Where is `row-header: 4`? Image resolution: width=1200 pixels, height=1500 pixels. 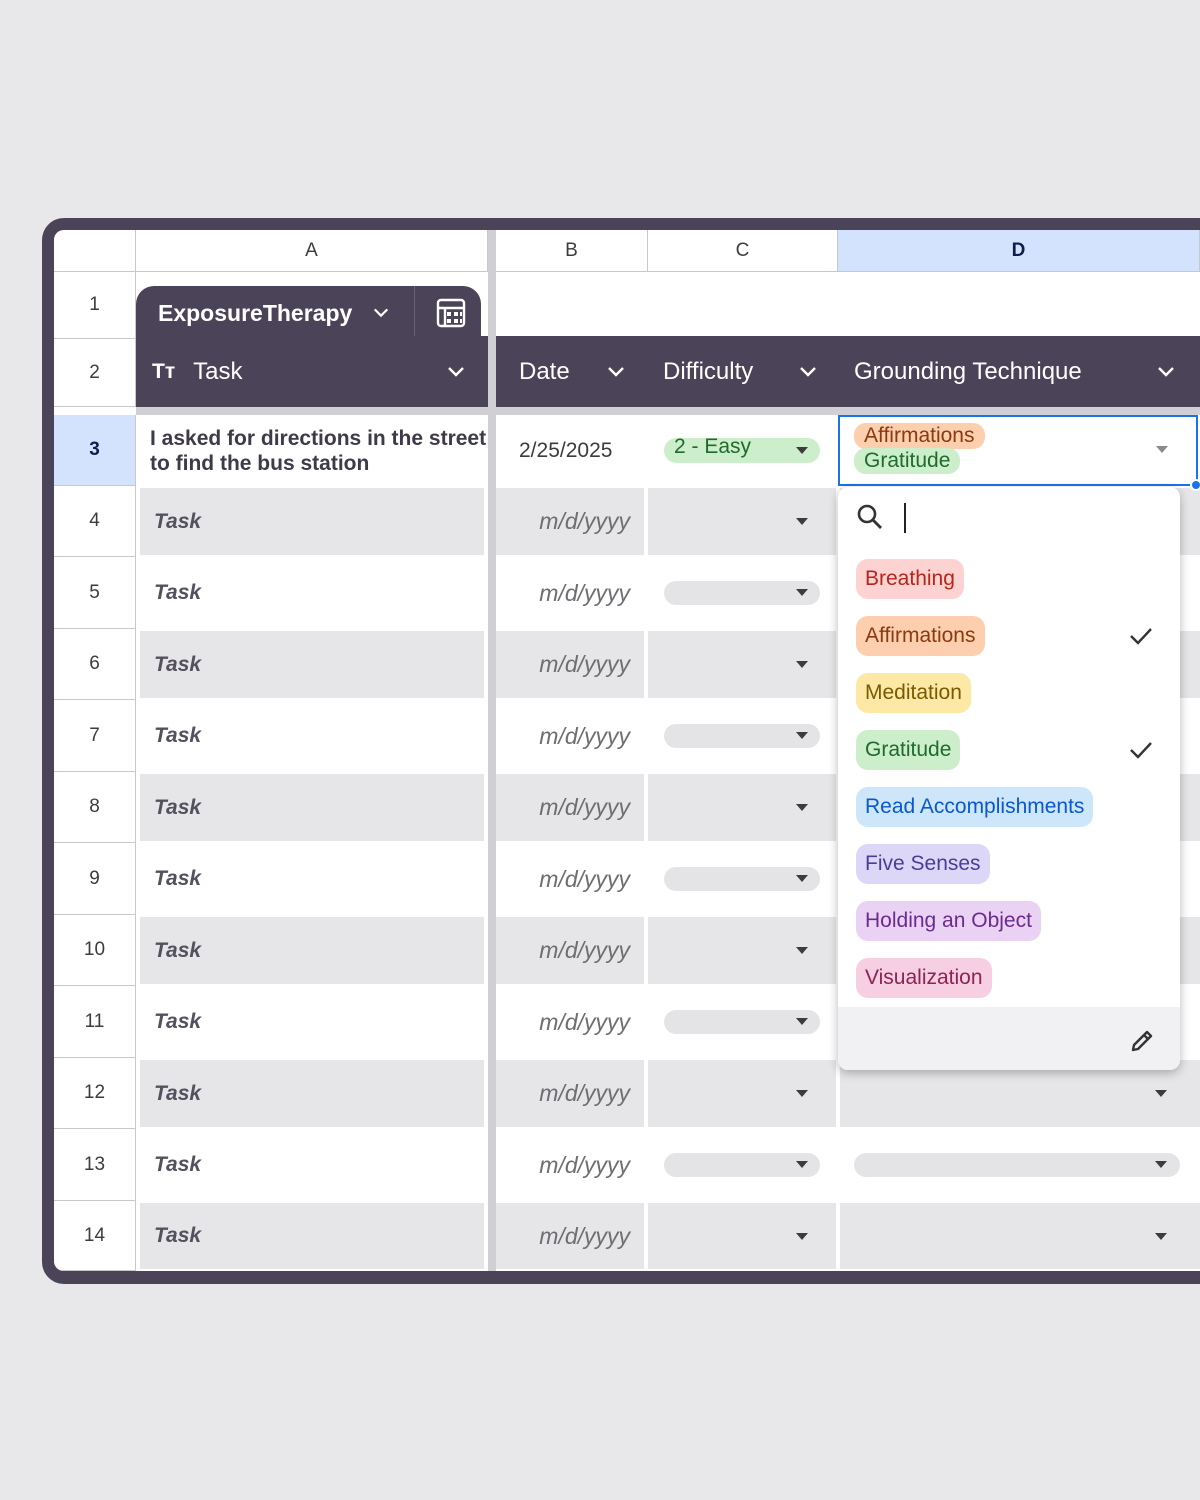
row-header: 4 is located at coordinates (95, 521).